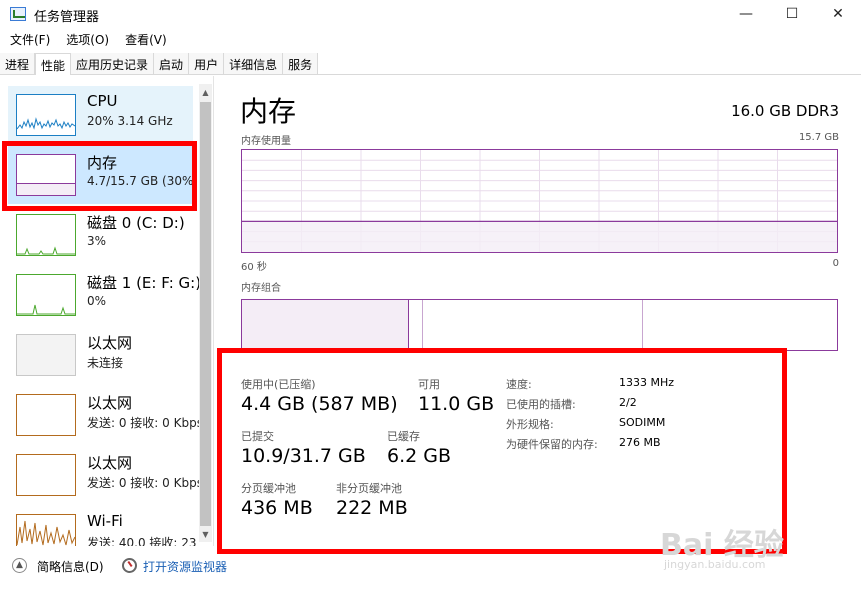 The width and height of the screenshot is (861, 592). What do you see at coordinates (835, 263) in the screenshot?
I see `graph-time-end: 0` at bounding box center [835, 263].